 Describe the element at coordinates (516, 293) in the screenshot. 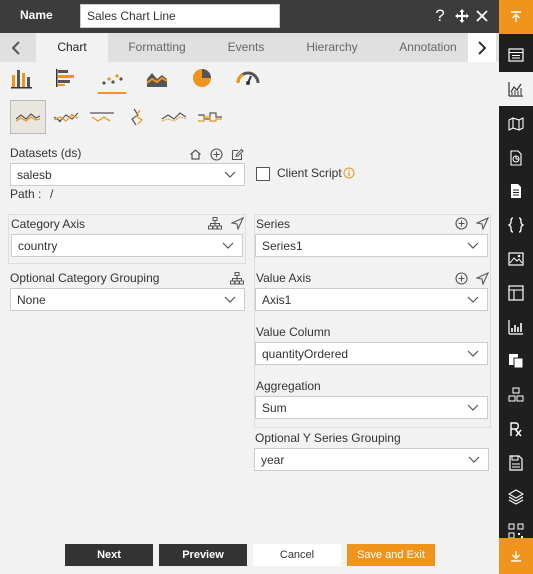

I see `layout-icon` at that location.